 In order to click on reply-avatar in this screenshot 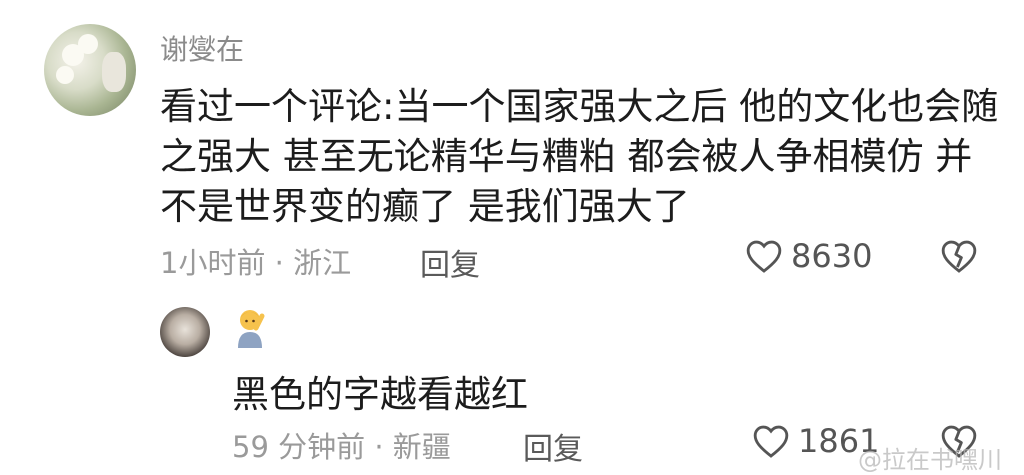, I will do `click(185, 332)`.